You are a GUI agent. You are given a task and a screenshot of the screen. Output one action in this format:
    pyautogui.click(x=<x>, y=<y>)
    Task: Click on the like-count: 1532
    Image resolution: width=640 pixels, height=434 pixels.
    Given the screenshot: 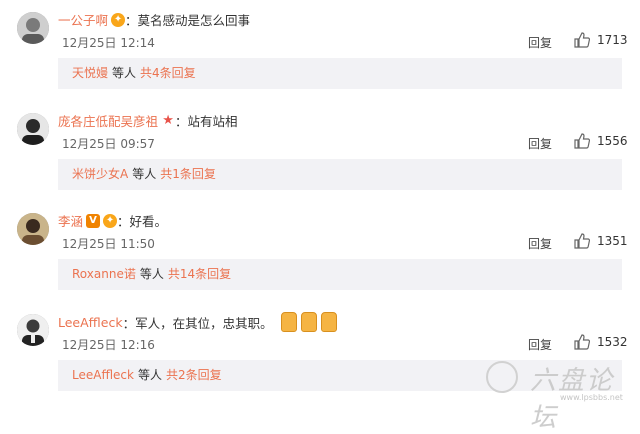 What is the action you would take?
    pyautogui.click(x=612, y=342)
    